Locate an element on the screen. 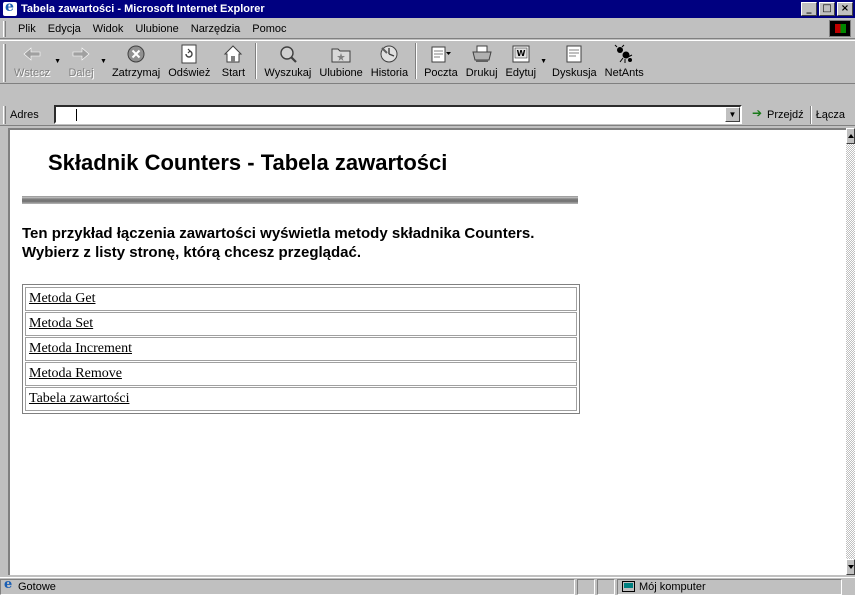 The width and height of the screenshot is (855, 595). stop-label: Zatrzymaj is located at coordinates (136, 73).